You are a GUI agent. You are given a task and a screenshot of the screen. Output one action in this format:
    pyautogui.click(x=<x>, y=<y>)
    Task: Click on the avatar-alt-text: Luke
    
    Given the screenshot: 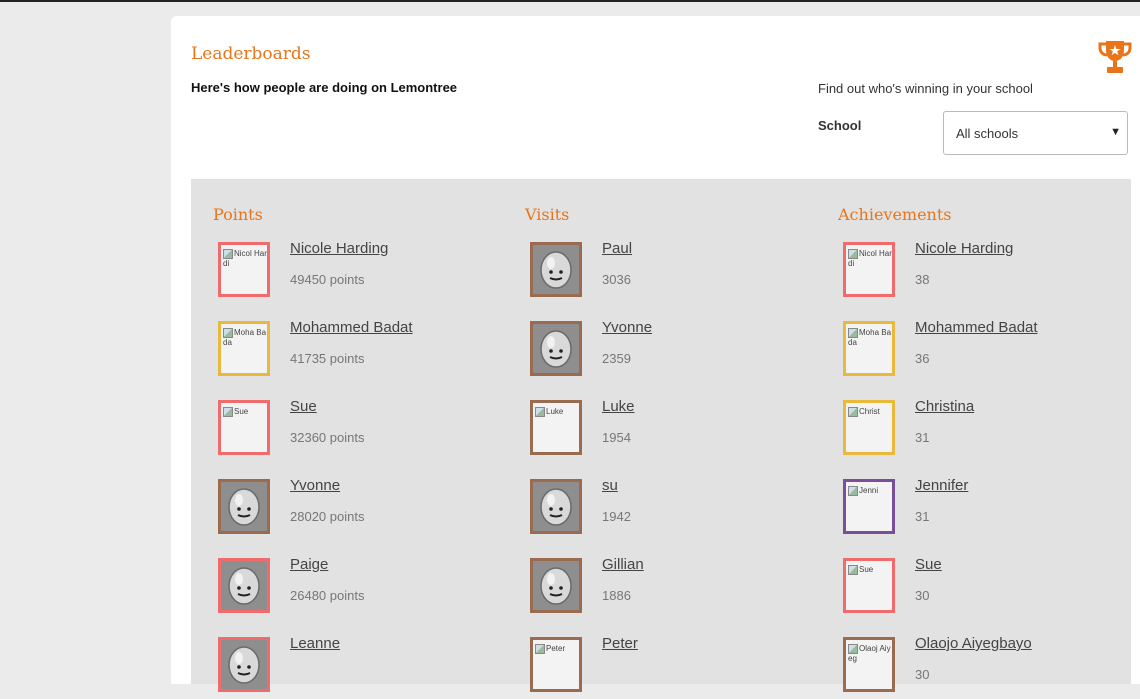 What is the action you would take?
    pyautogui.click(x=555, y=411)
    